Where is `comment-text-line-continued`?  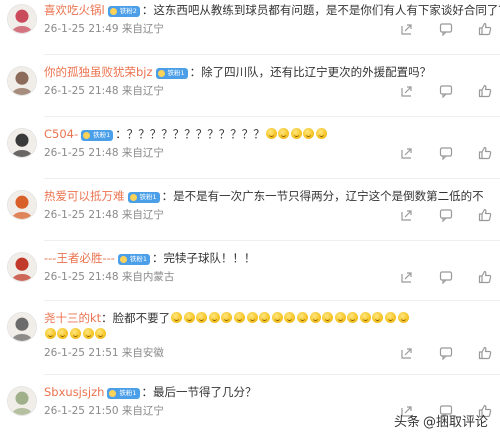
comment-text-line-continued is located at coordinates (270, 334).